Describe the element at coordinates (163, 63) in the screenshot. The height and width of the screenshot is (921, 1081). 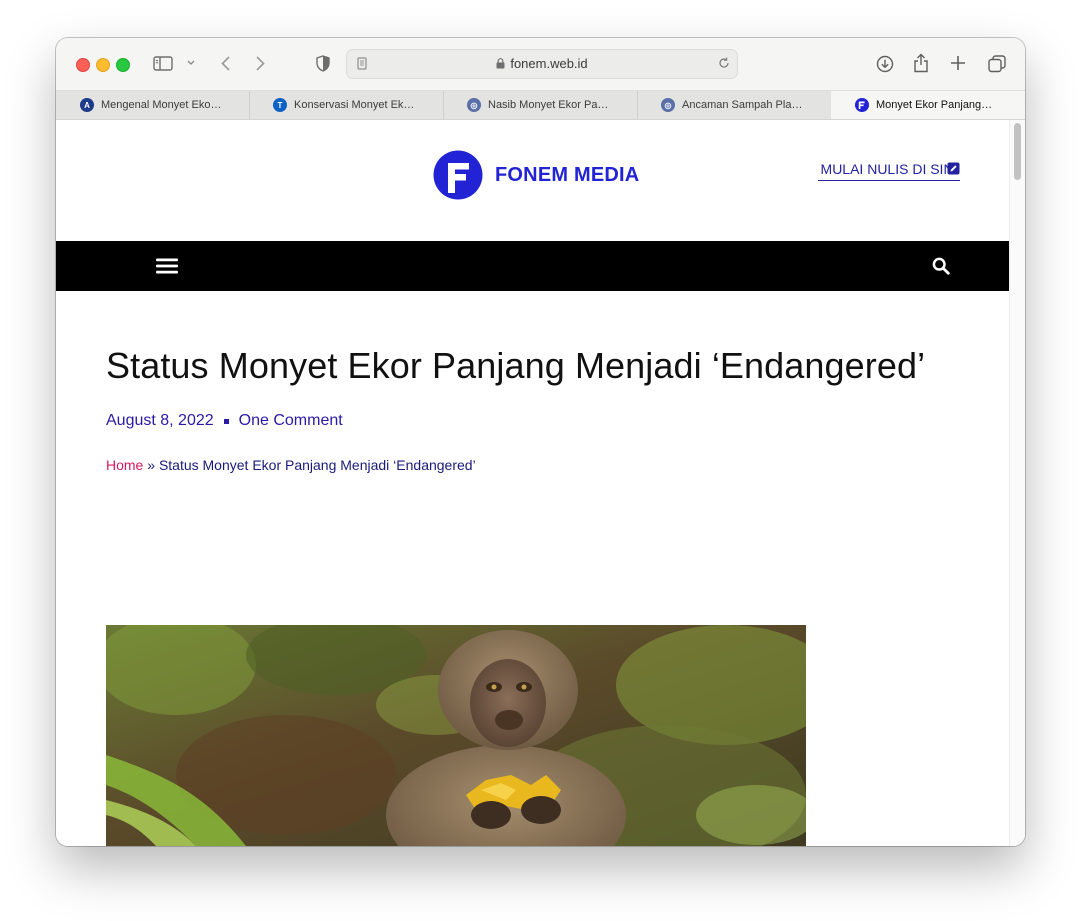
I see `sidebar-icon` at that location.